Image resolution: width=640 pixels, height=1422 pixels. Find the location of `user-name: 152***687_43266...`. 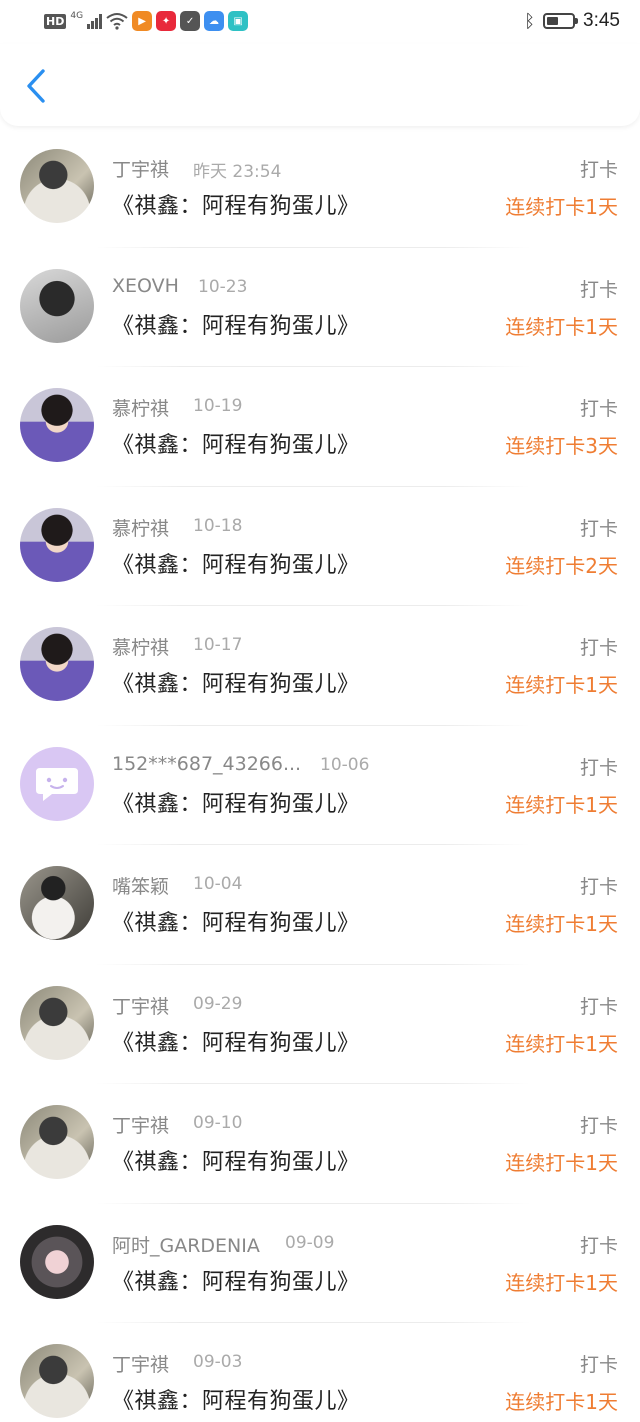

user-name: 152***687_43266... is located at coordinates (206, 764).